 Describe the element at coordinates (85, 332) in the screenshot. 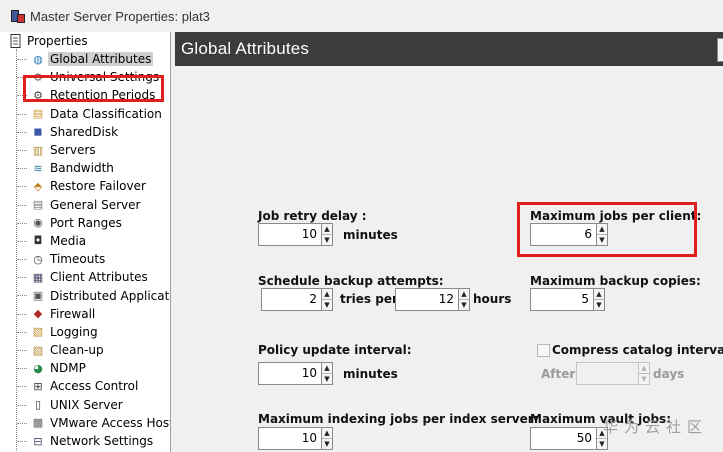

I see `tree-item-logging: ▧ Logging` at that location.